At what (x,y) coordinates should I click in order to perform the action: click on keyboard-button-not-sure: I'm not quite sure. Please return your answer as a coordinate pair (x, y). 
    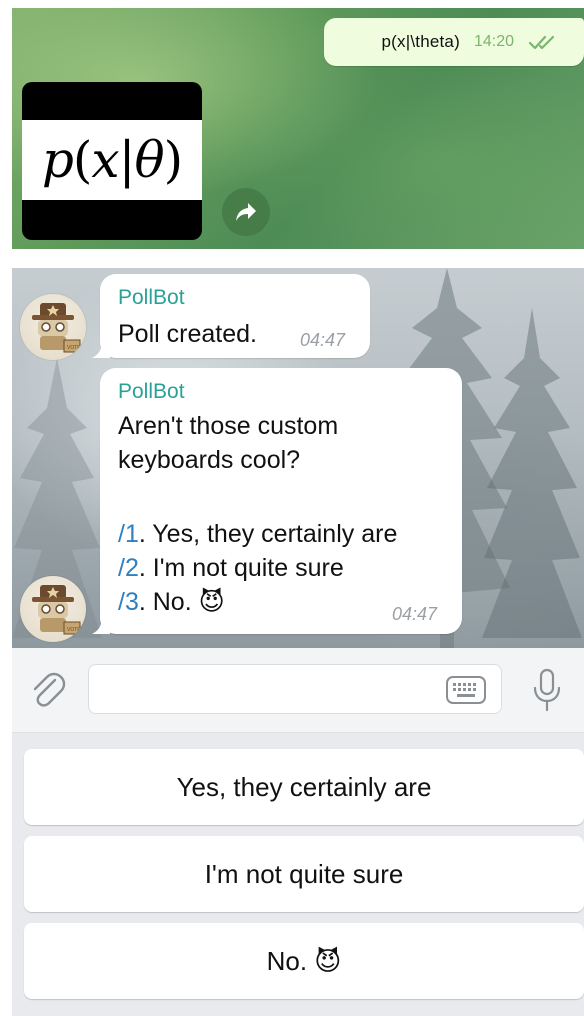
    Looking at the image, I should click on (304, 874).